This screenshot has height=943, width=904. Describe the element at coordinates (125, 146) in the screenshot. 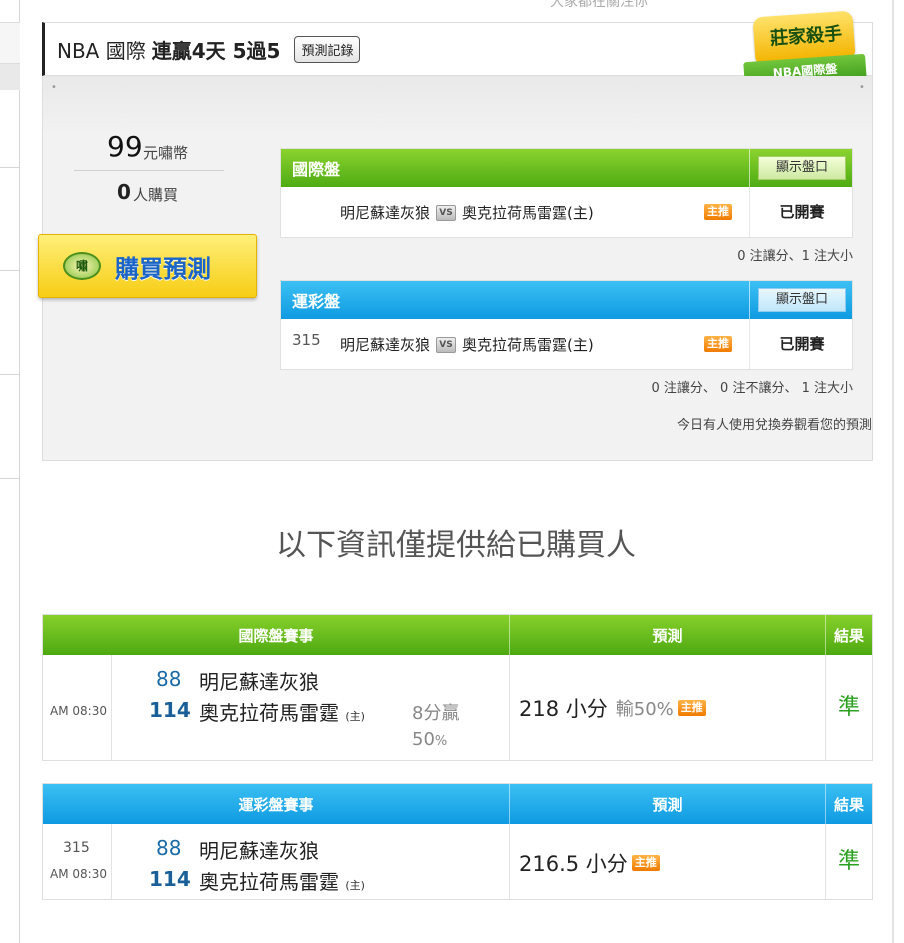

I see `price-value: 99` at that location.